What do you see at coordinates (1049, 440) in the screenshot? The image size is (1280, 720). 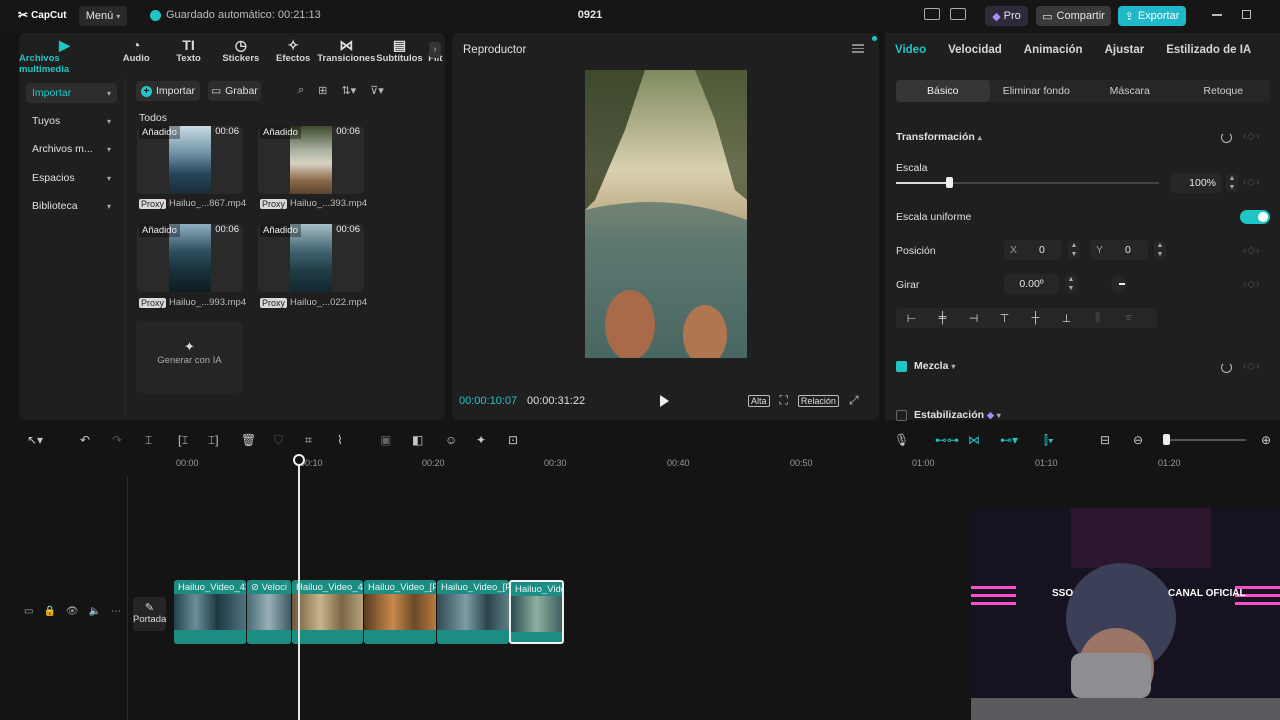 I see `preview-axis-icon: ⫿▾` at bounding box center [1049, 440].